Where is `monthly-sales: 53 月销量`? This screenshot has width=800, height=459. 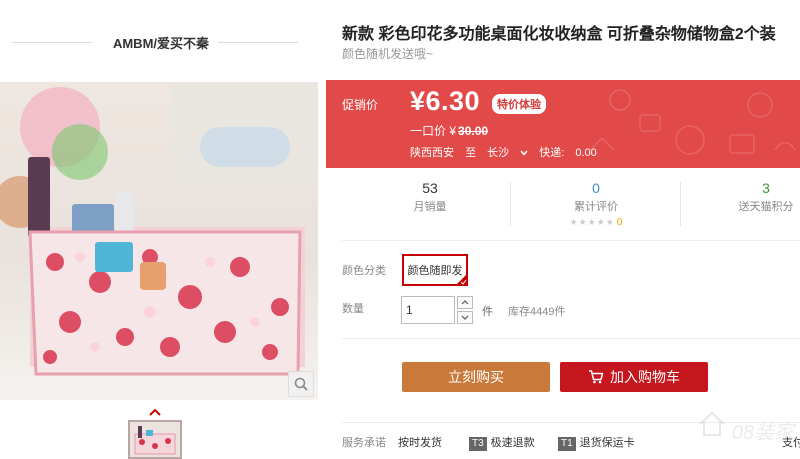 monthly-sales: 53 月销量 is located at coordinates (430, 204).